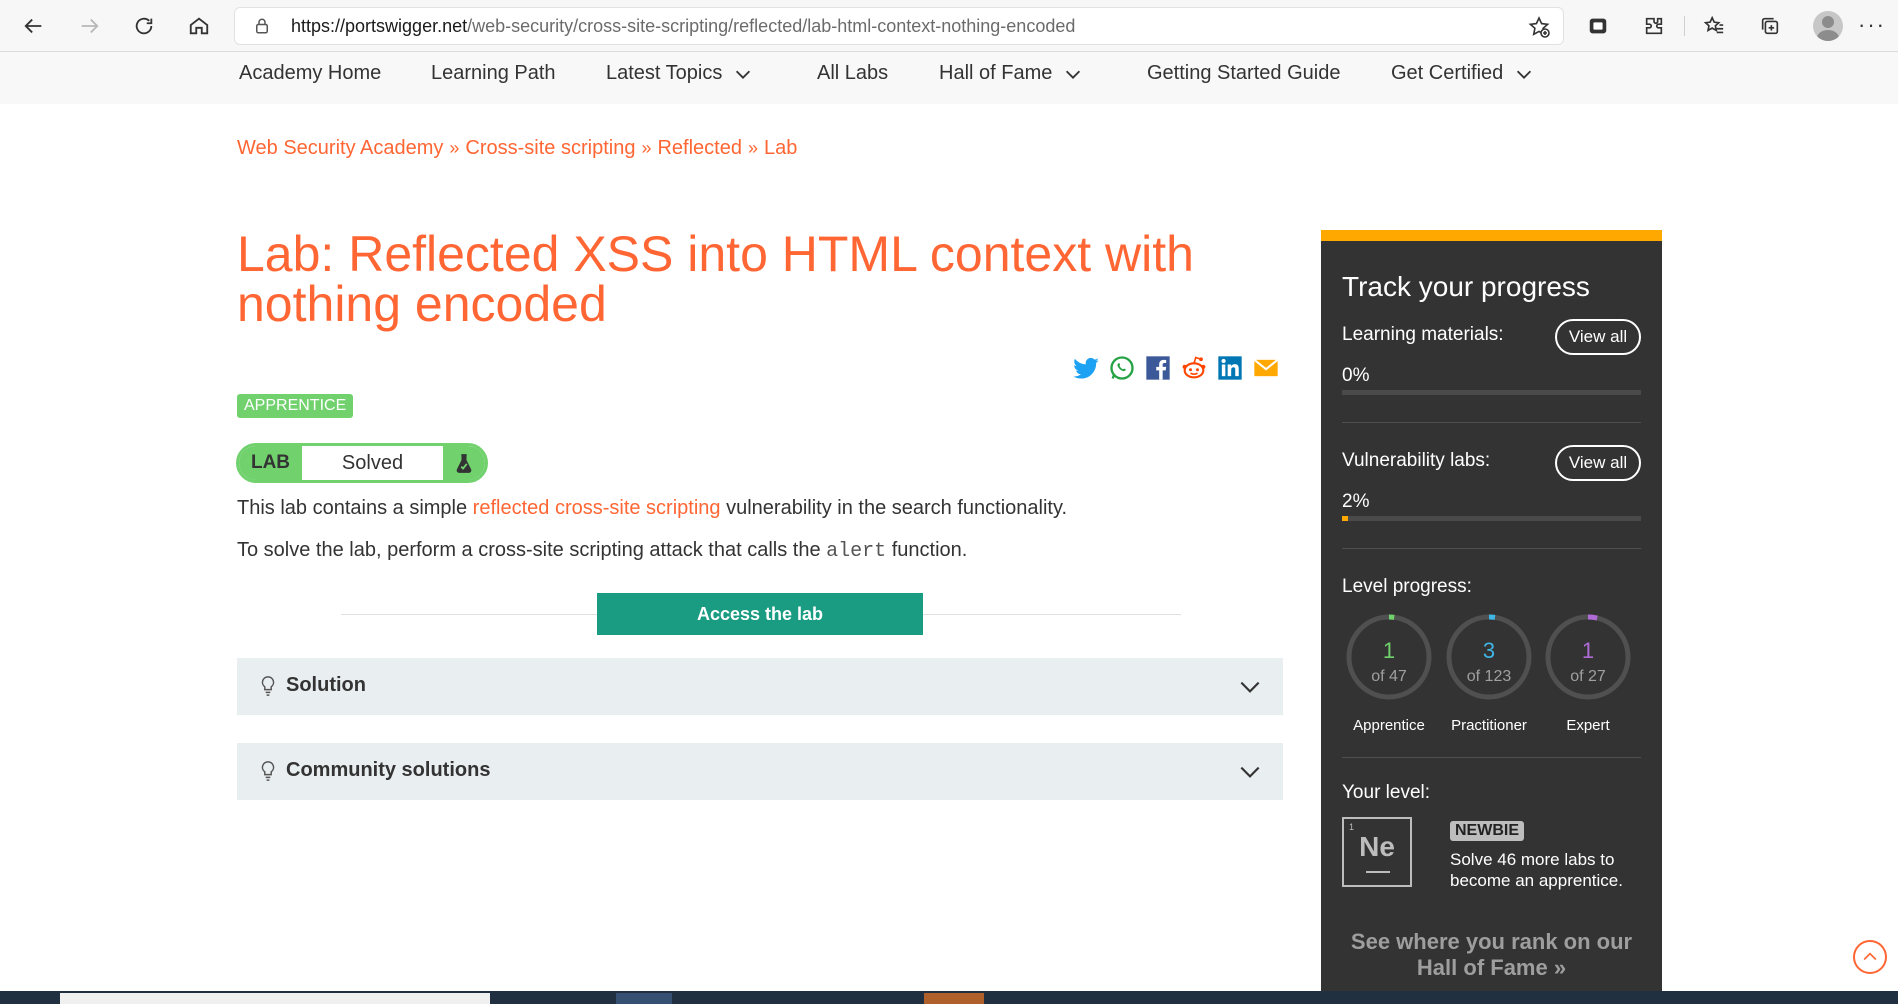 The width and height of the screenshot is (1898, 1004). I want to click on nav-label: Hall of Fame, so click(996, 73).